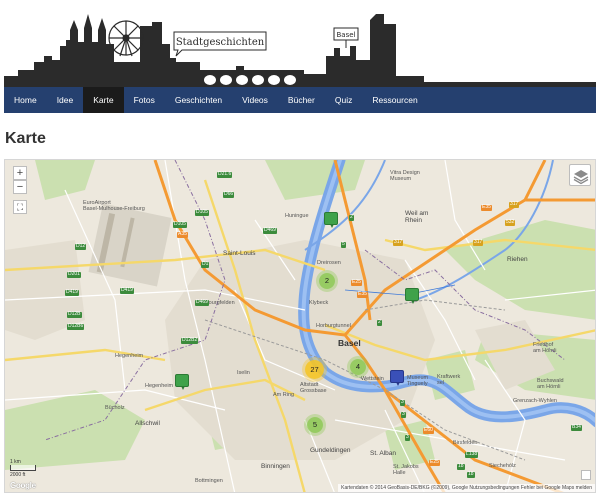 This screenshot has width=600, height=494. Describe the element at coordinates (25, 138) in the screenshot. I see `page-title: Karte` at that location.